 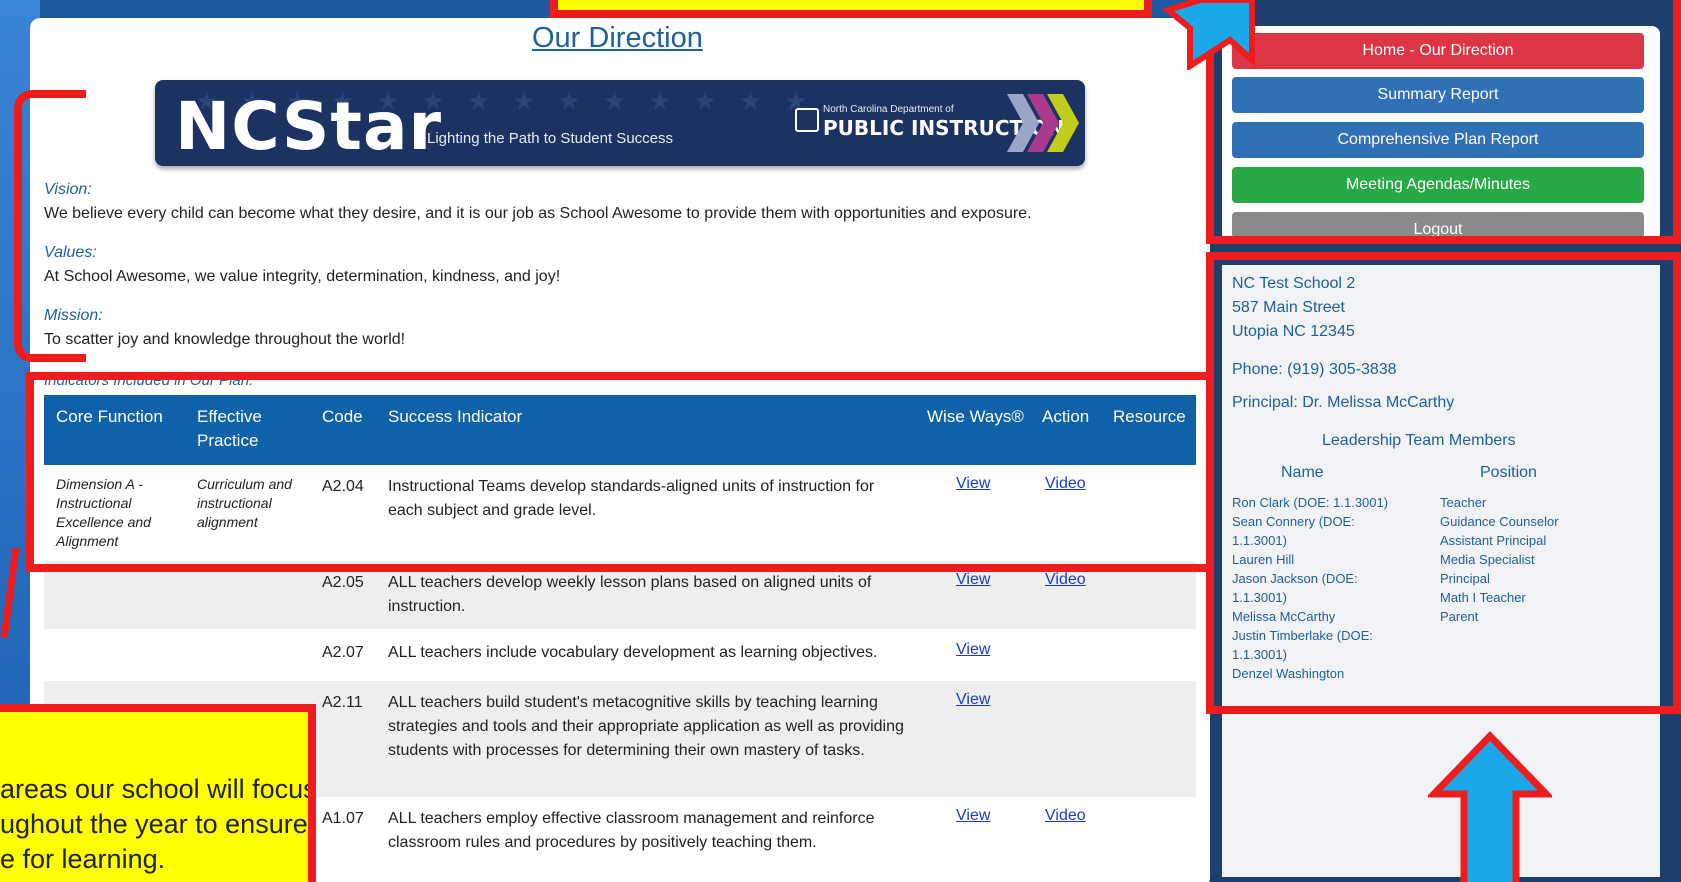 I want to click on banner-dept-small: North Carolina Department of, so click(x=888, y=109).